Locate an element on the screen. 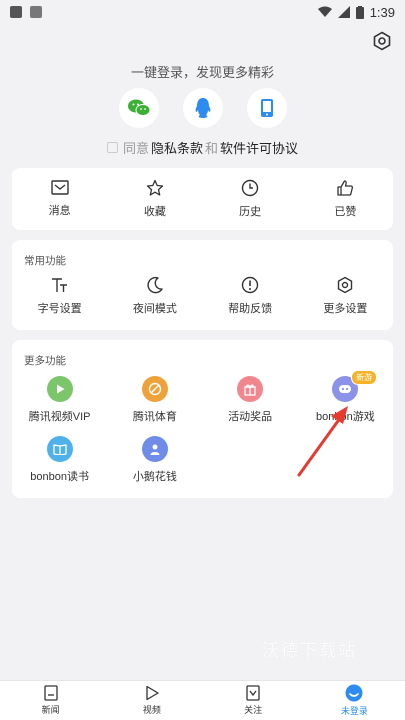 Image resolution: width=405 pixels, height=720 pixels. login-hint: 一键登录，发现更多精彩 is located at coordinates (202, 72).